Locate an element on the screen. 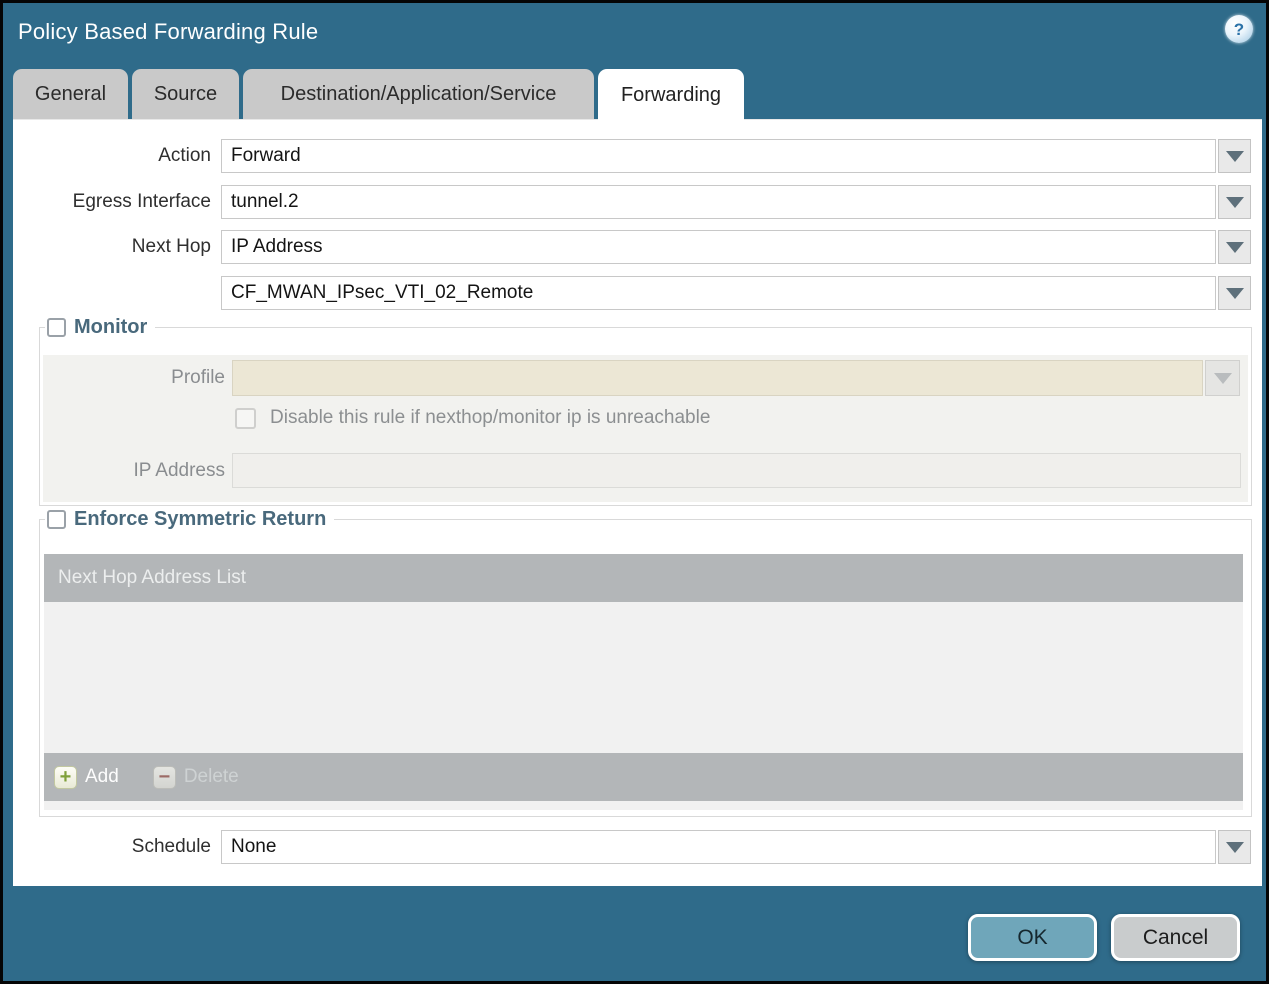 Image resolution: width=1269 pixels, height=984 pixels. delete-button-label: Delete is located at coordinates (211, 776).